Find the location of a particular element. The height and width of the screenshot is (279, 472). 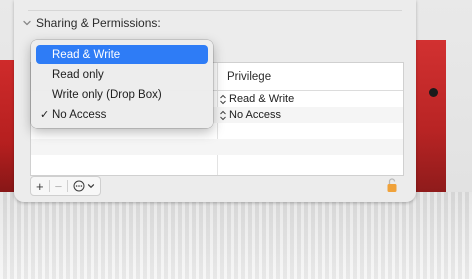

menu-item-label: Read only is located at coordinates (78, 74).